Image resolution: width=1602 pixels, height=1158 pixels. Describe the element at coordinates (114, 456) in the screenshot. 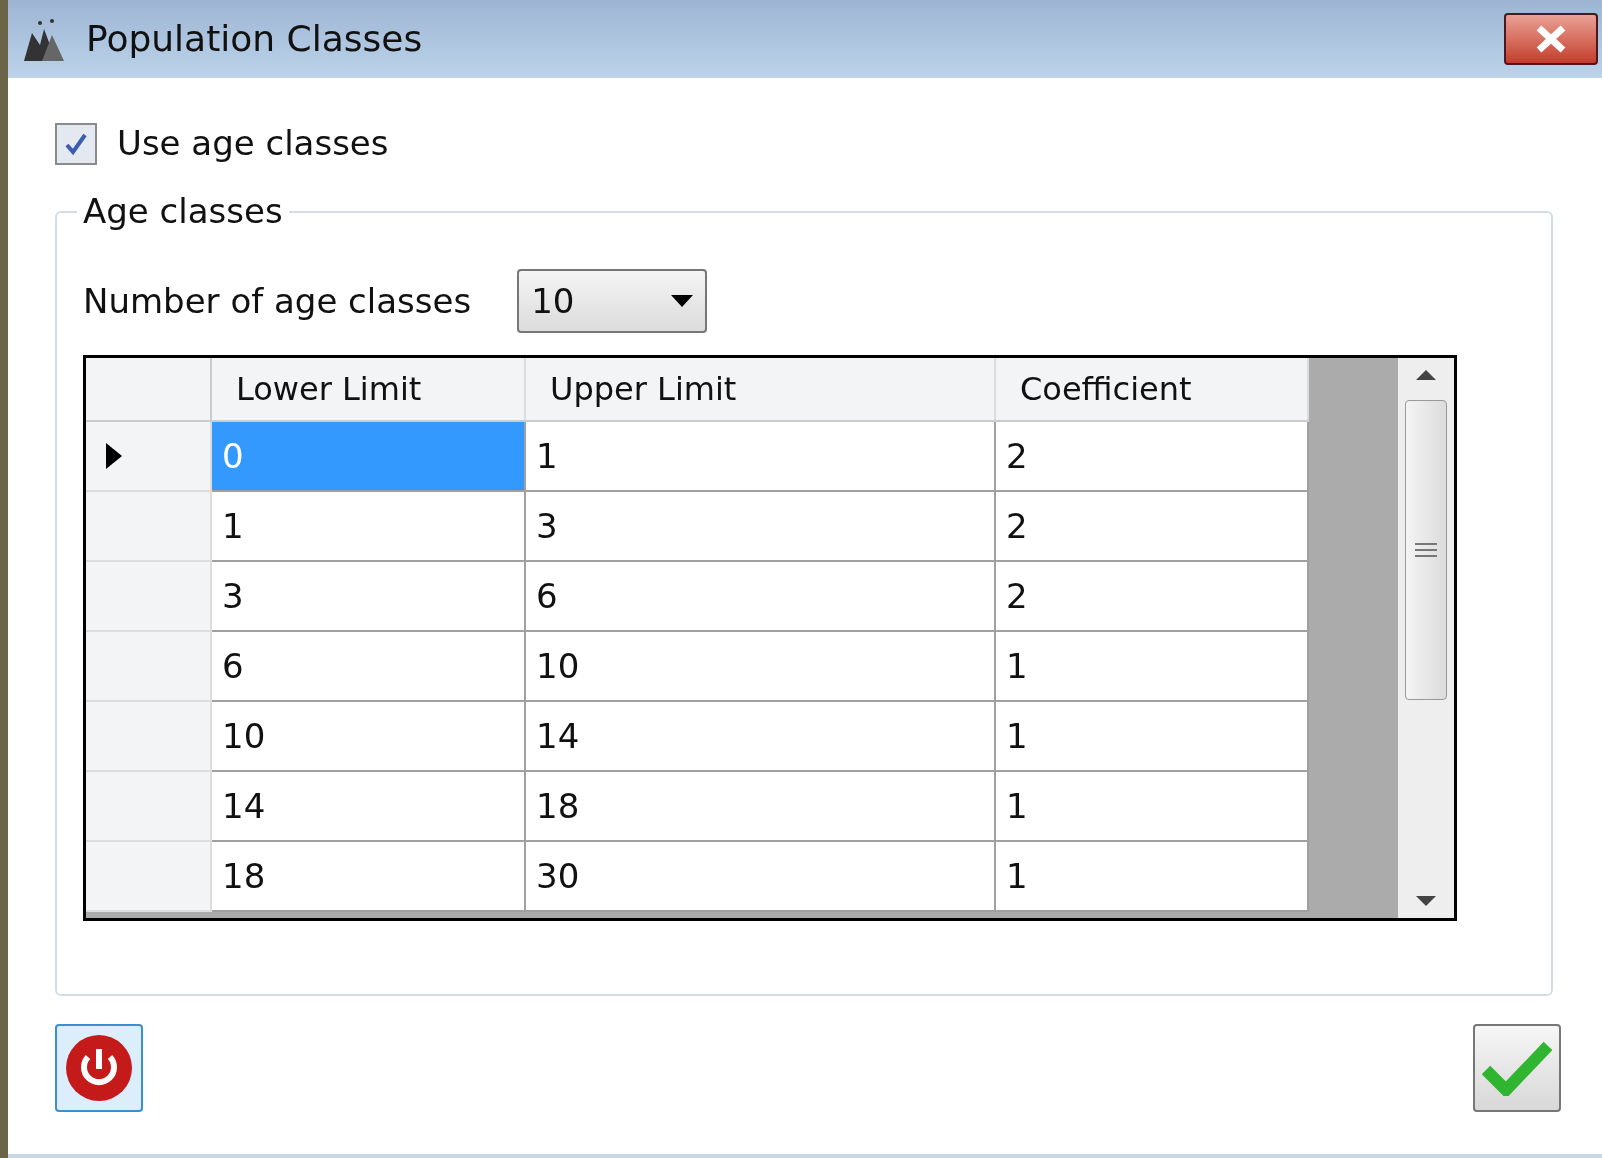

I see `current-row-icon` at that location.